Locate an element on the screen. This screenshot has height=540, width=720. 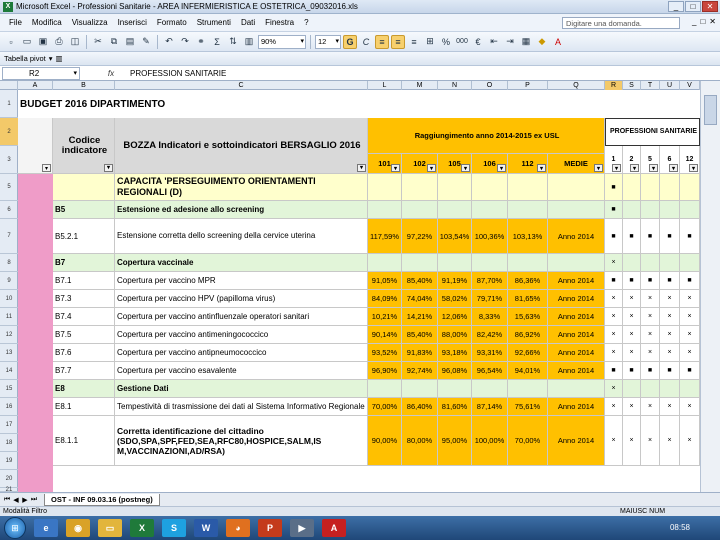
undo-icon: ↶ is located at coordinates (169, 42).